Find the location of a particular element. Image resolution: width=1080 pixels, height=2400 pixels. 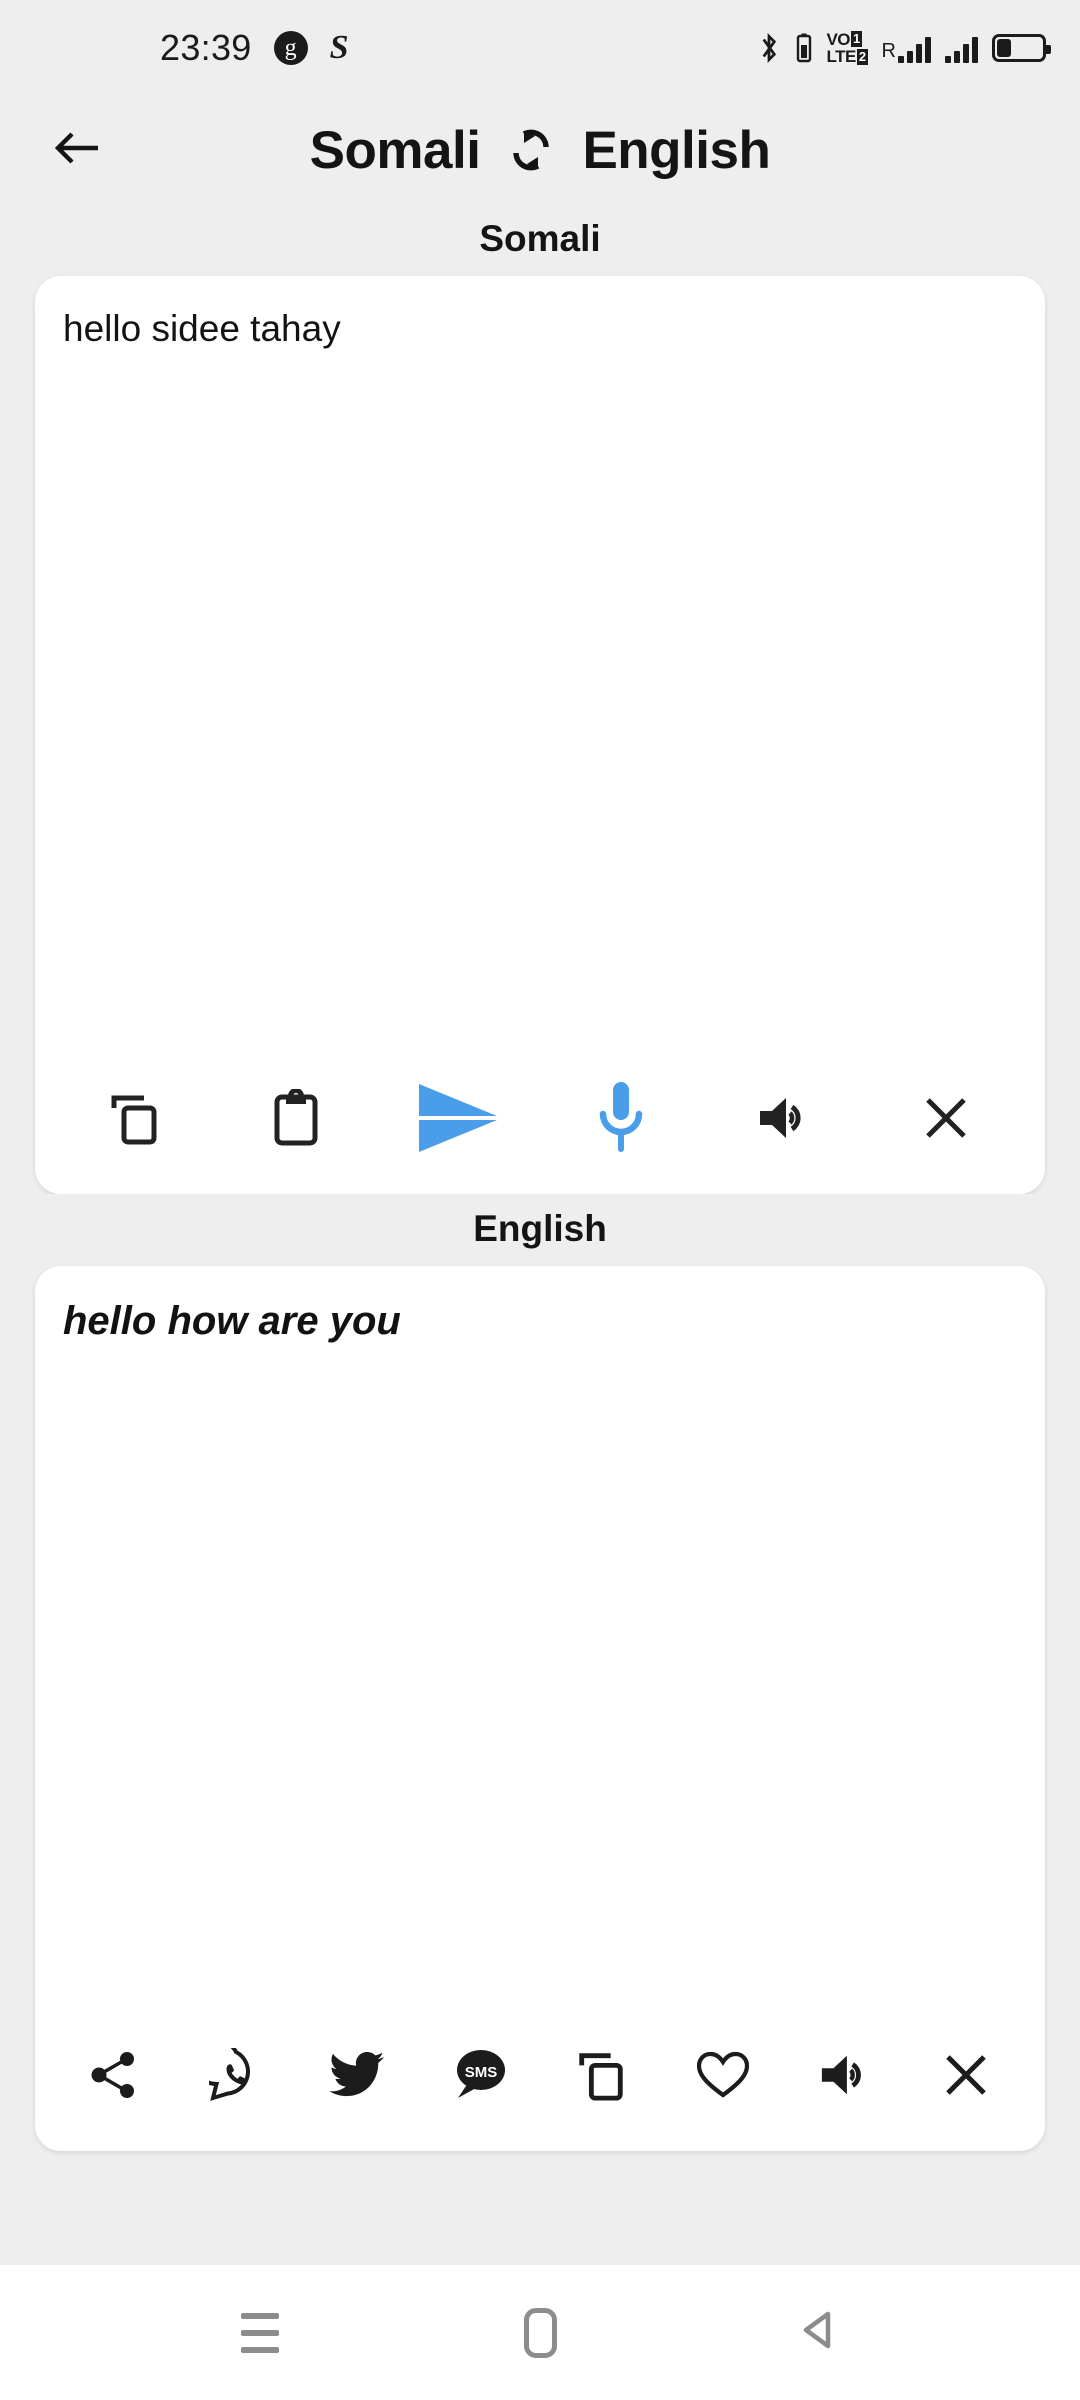

back-triangle-icon is located at coordinates (820, 2332).